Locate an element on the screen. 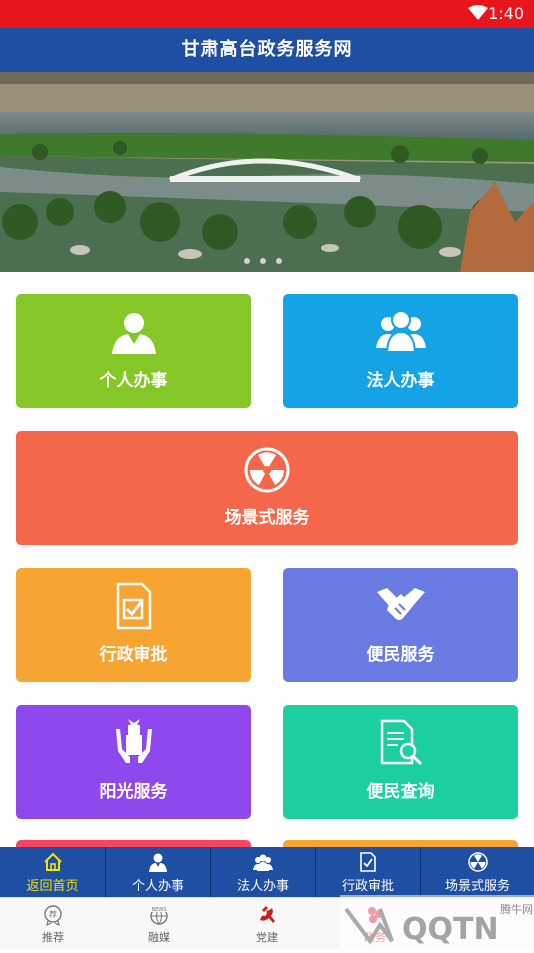  home-icon is located at coordinates (52, 861).